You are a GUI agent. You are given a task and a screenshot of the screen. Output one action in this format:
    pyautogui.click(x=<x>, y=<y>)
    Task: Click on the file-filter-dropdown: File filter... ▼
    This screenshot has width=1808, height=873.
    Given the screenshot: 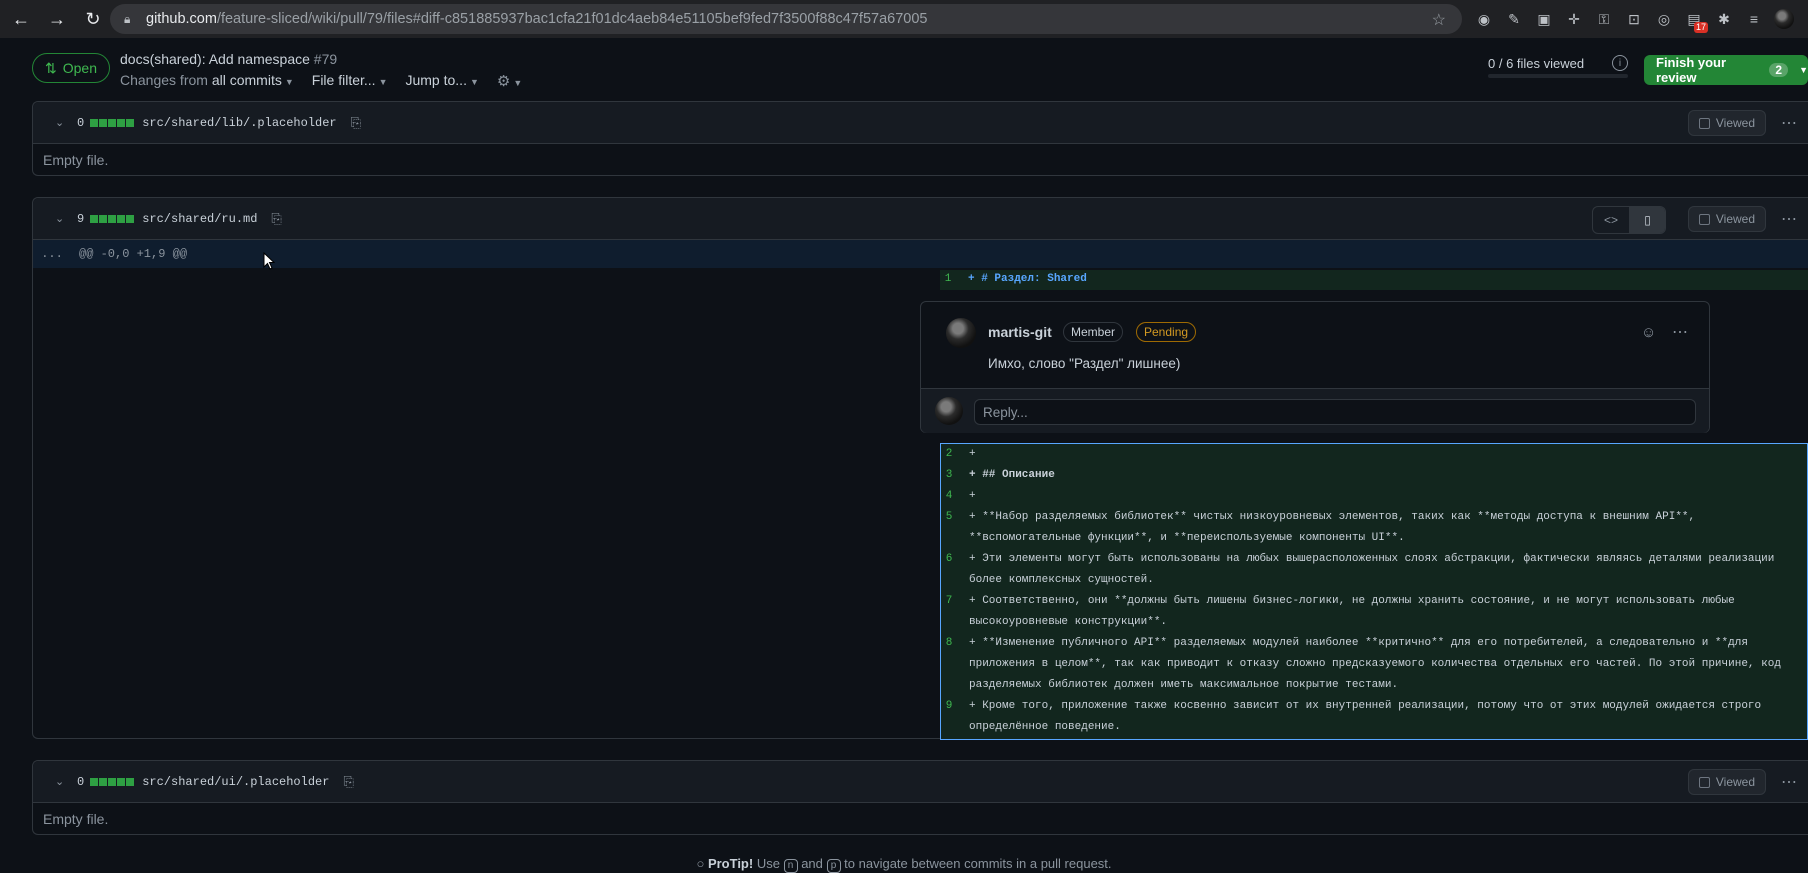 What is the action you would take?
    pyautogui.click(x=350, y=81)
    